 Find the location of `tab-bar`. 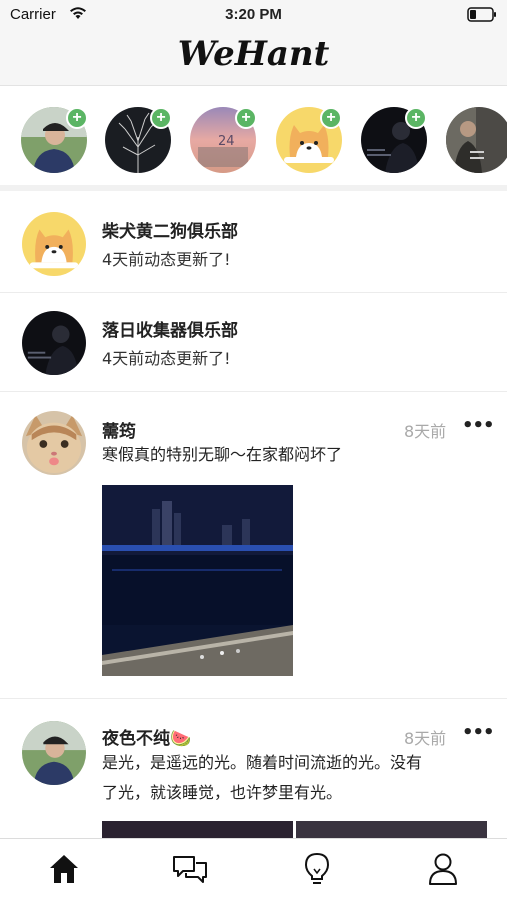

tab-bar is located at coordinates (253, 869).